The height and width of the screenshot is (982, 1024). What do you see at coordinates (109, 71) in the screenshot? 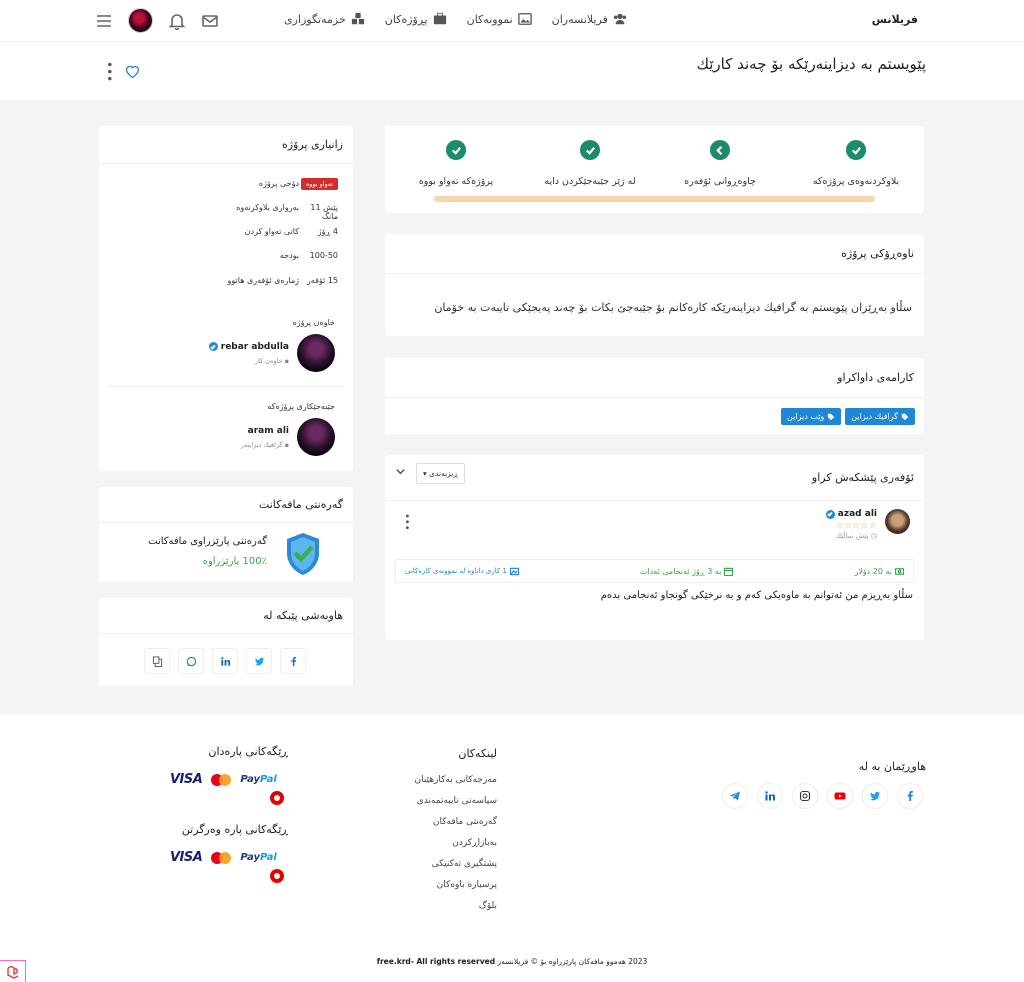
I see `more-options-icon: •••` at bounding box center [109, 71].